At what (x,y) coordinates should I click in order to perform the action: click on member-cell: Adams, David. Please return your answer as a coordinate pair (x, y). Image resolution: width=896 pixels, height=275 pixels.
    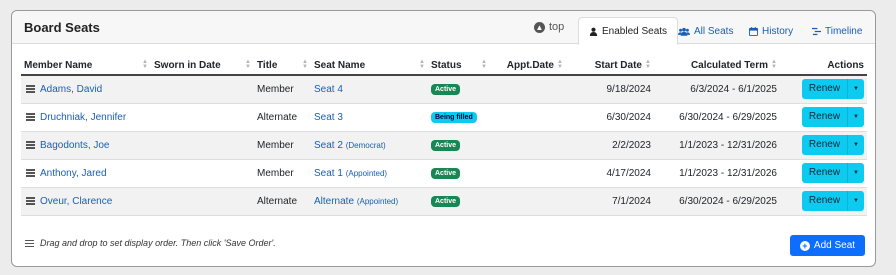
    Looking at the image, I should click on (86, 89).